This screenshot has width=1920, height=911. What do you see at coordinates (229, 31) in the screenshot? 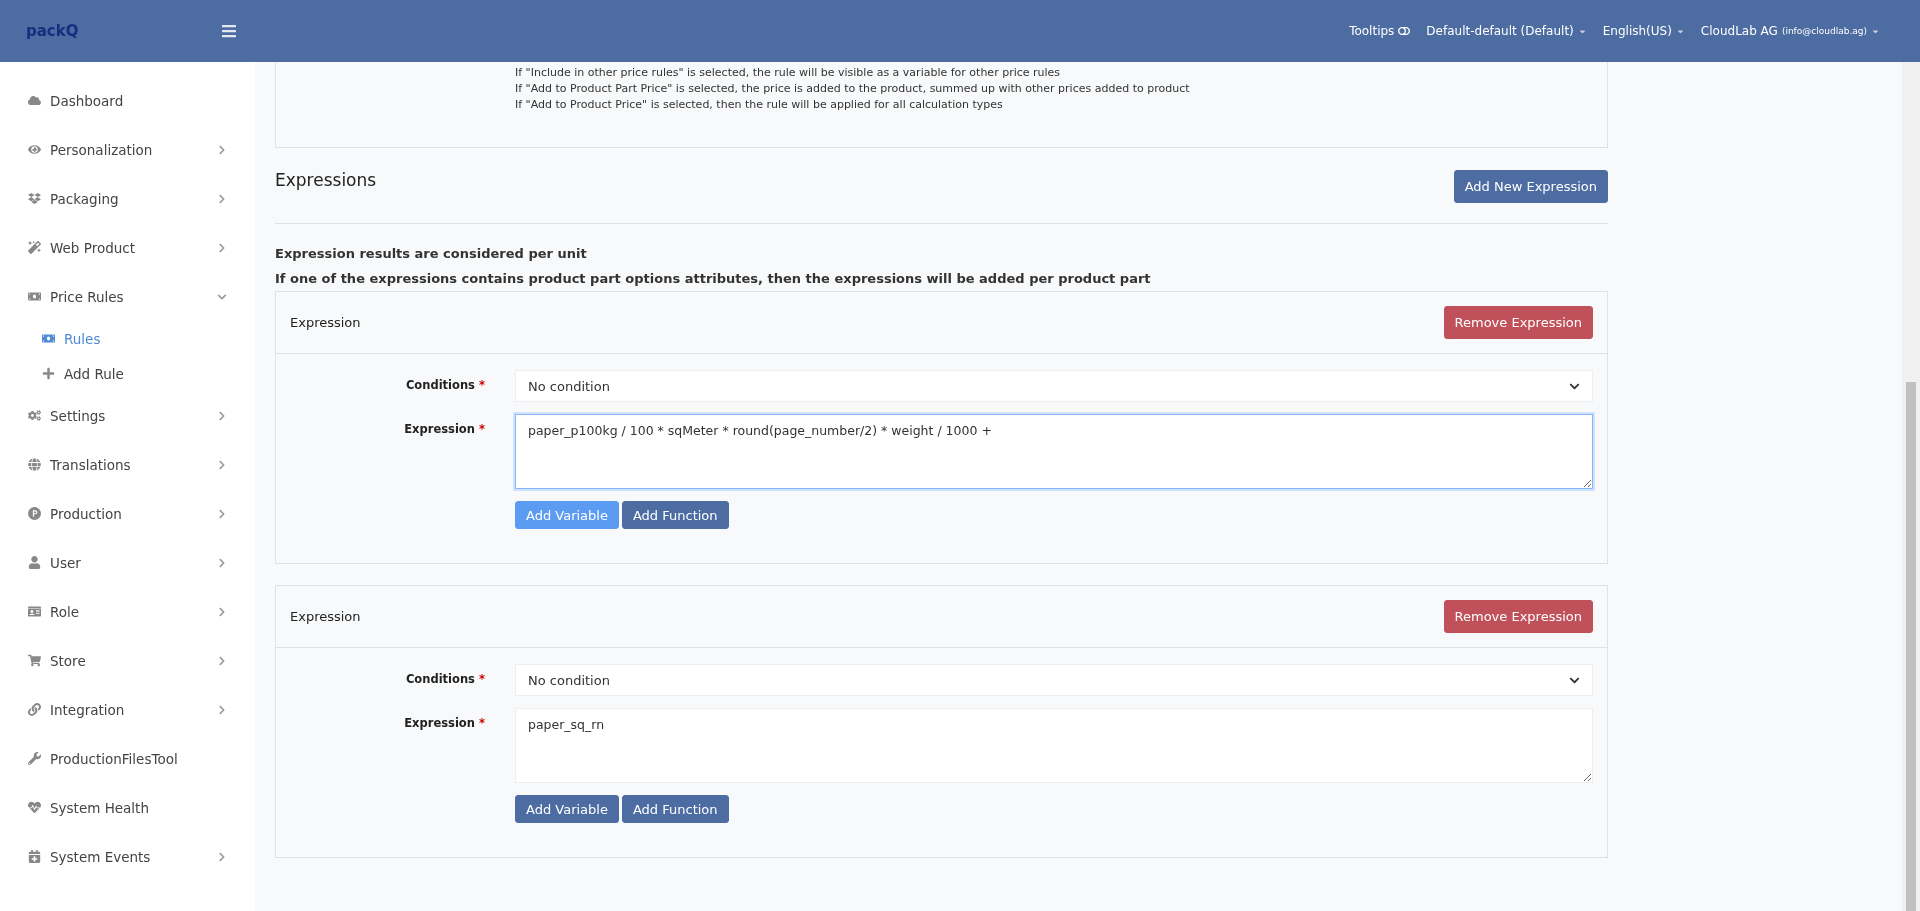
I see `menu-icon` at bounding box center [229, 31].